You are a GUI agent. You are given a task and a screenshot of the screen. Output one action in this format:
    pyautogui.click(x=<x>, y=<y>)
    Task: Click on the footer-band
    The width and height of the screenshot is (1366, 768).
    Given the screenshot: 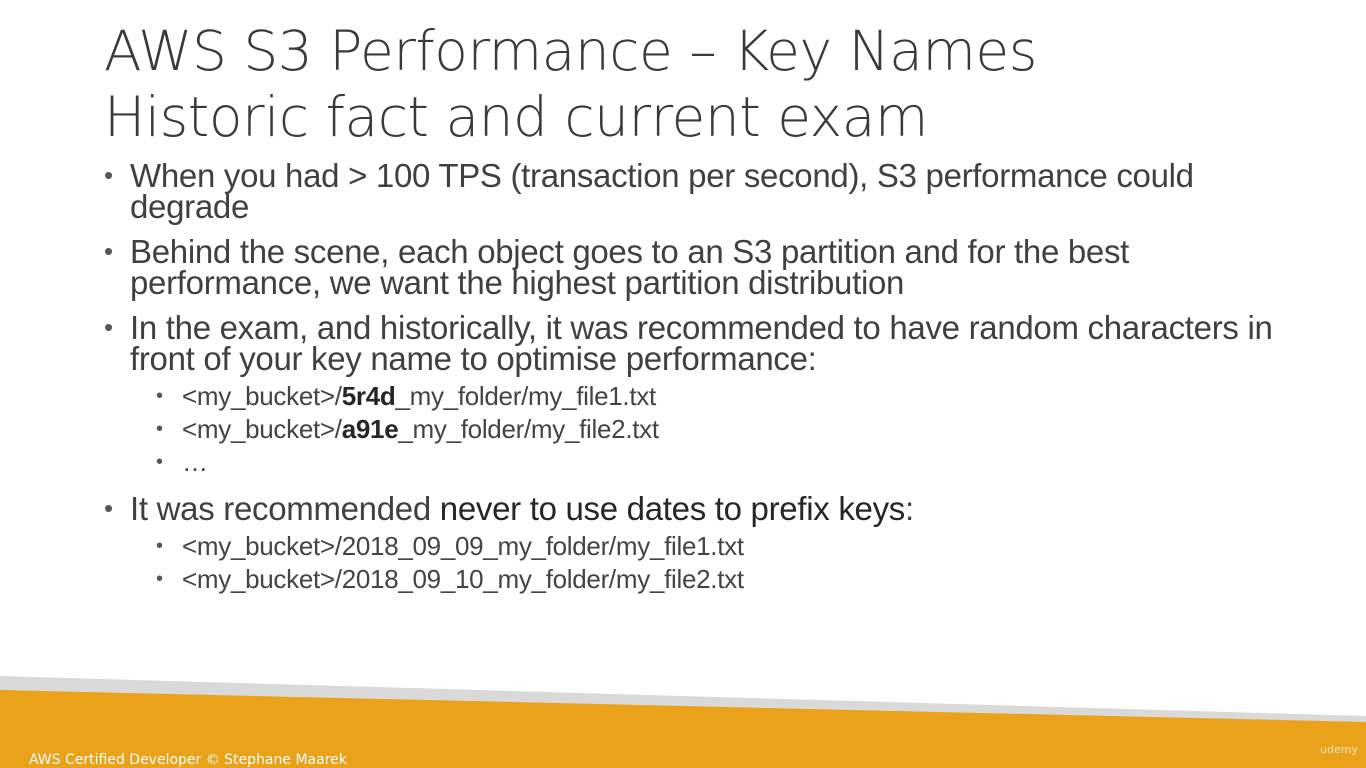 What is the action you would take?
    pyautogui.click(x=683, y=722)
    